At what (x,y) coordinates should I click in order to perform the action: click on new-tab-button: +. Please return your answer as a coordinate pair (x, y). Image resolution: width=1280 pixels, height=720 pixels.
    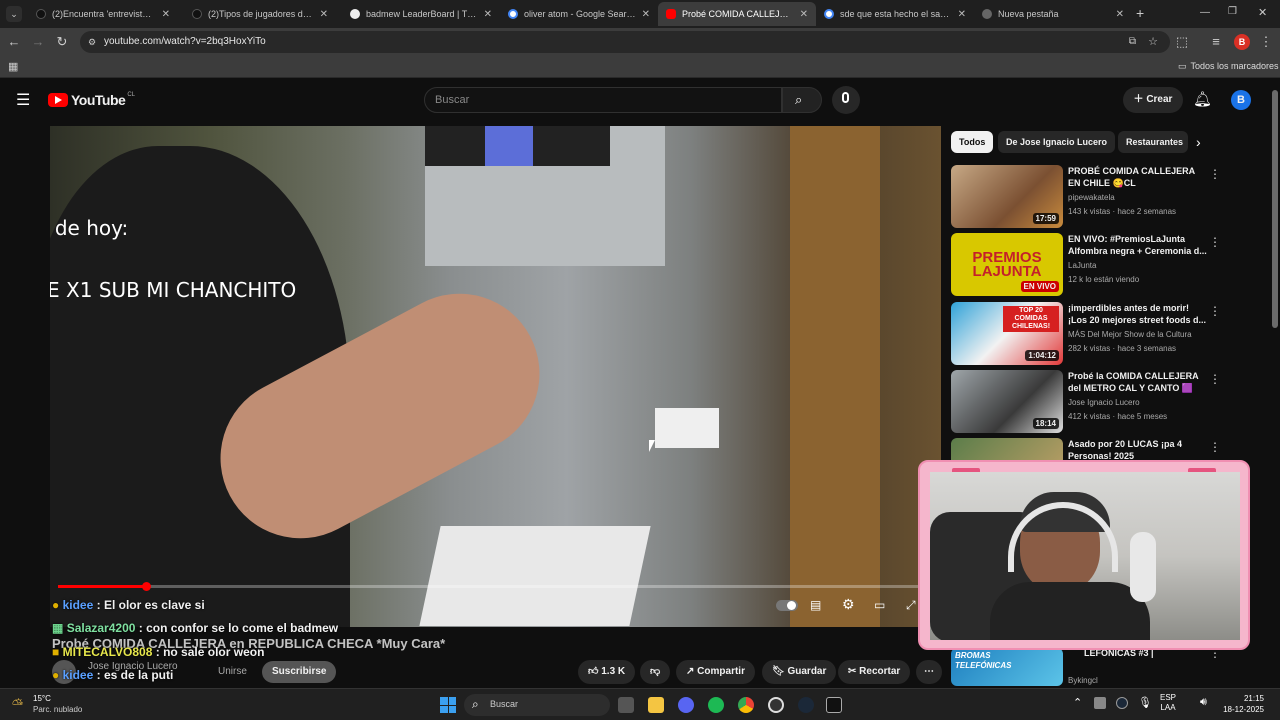
    Looking at the image, I should click on (1140, 13).